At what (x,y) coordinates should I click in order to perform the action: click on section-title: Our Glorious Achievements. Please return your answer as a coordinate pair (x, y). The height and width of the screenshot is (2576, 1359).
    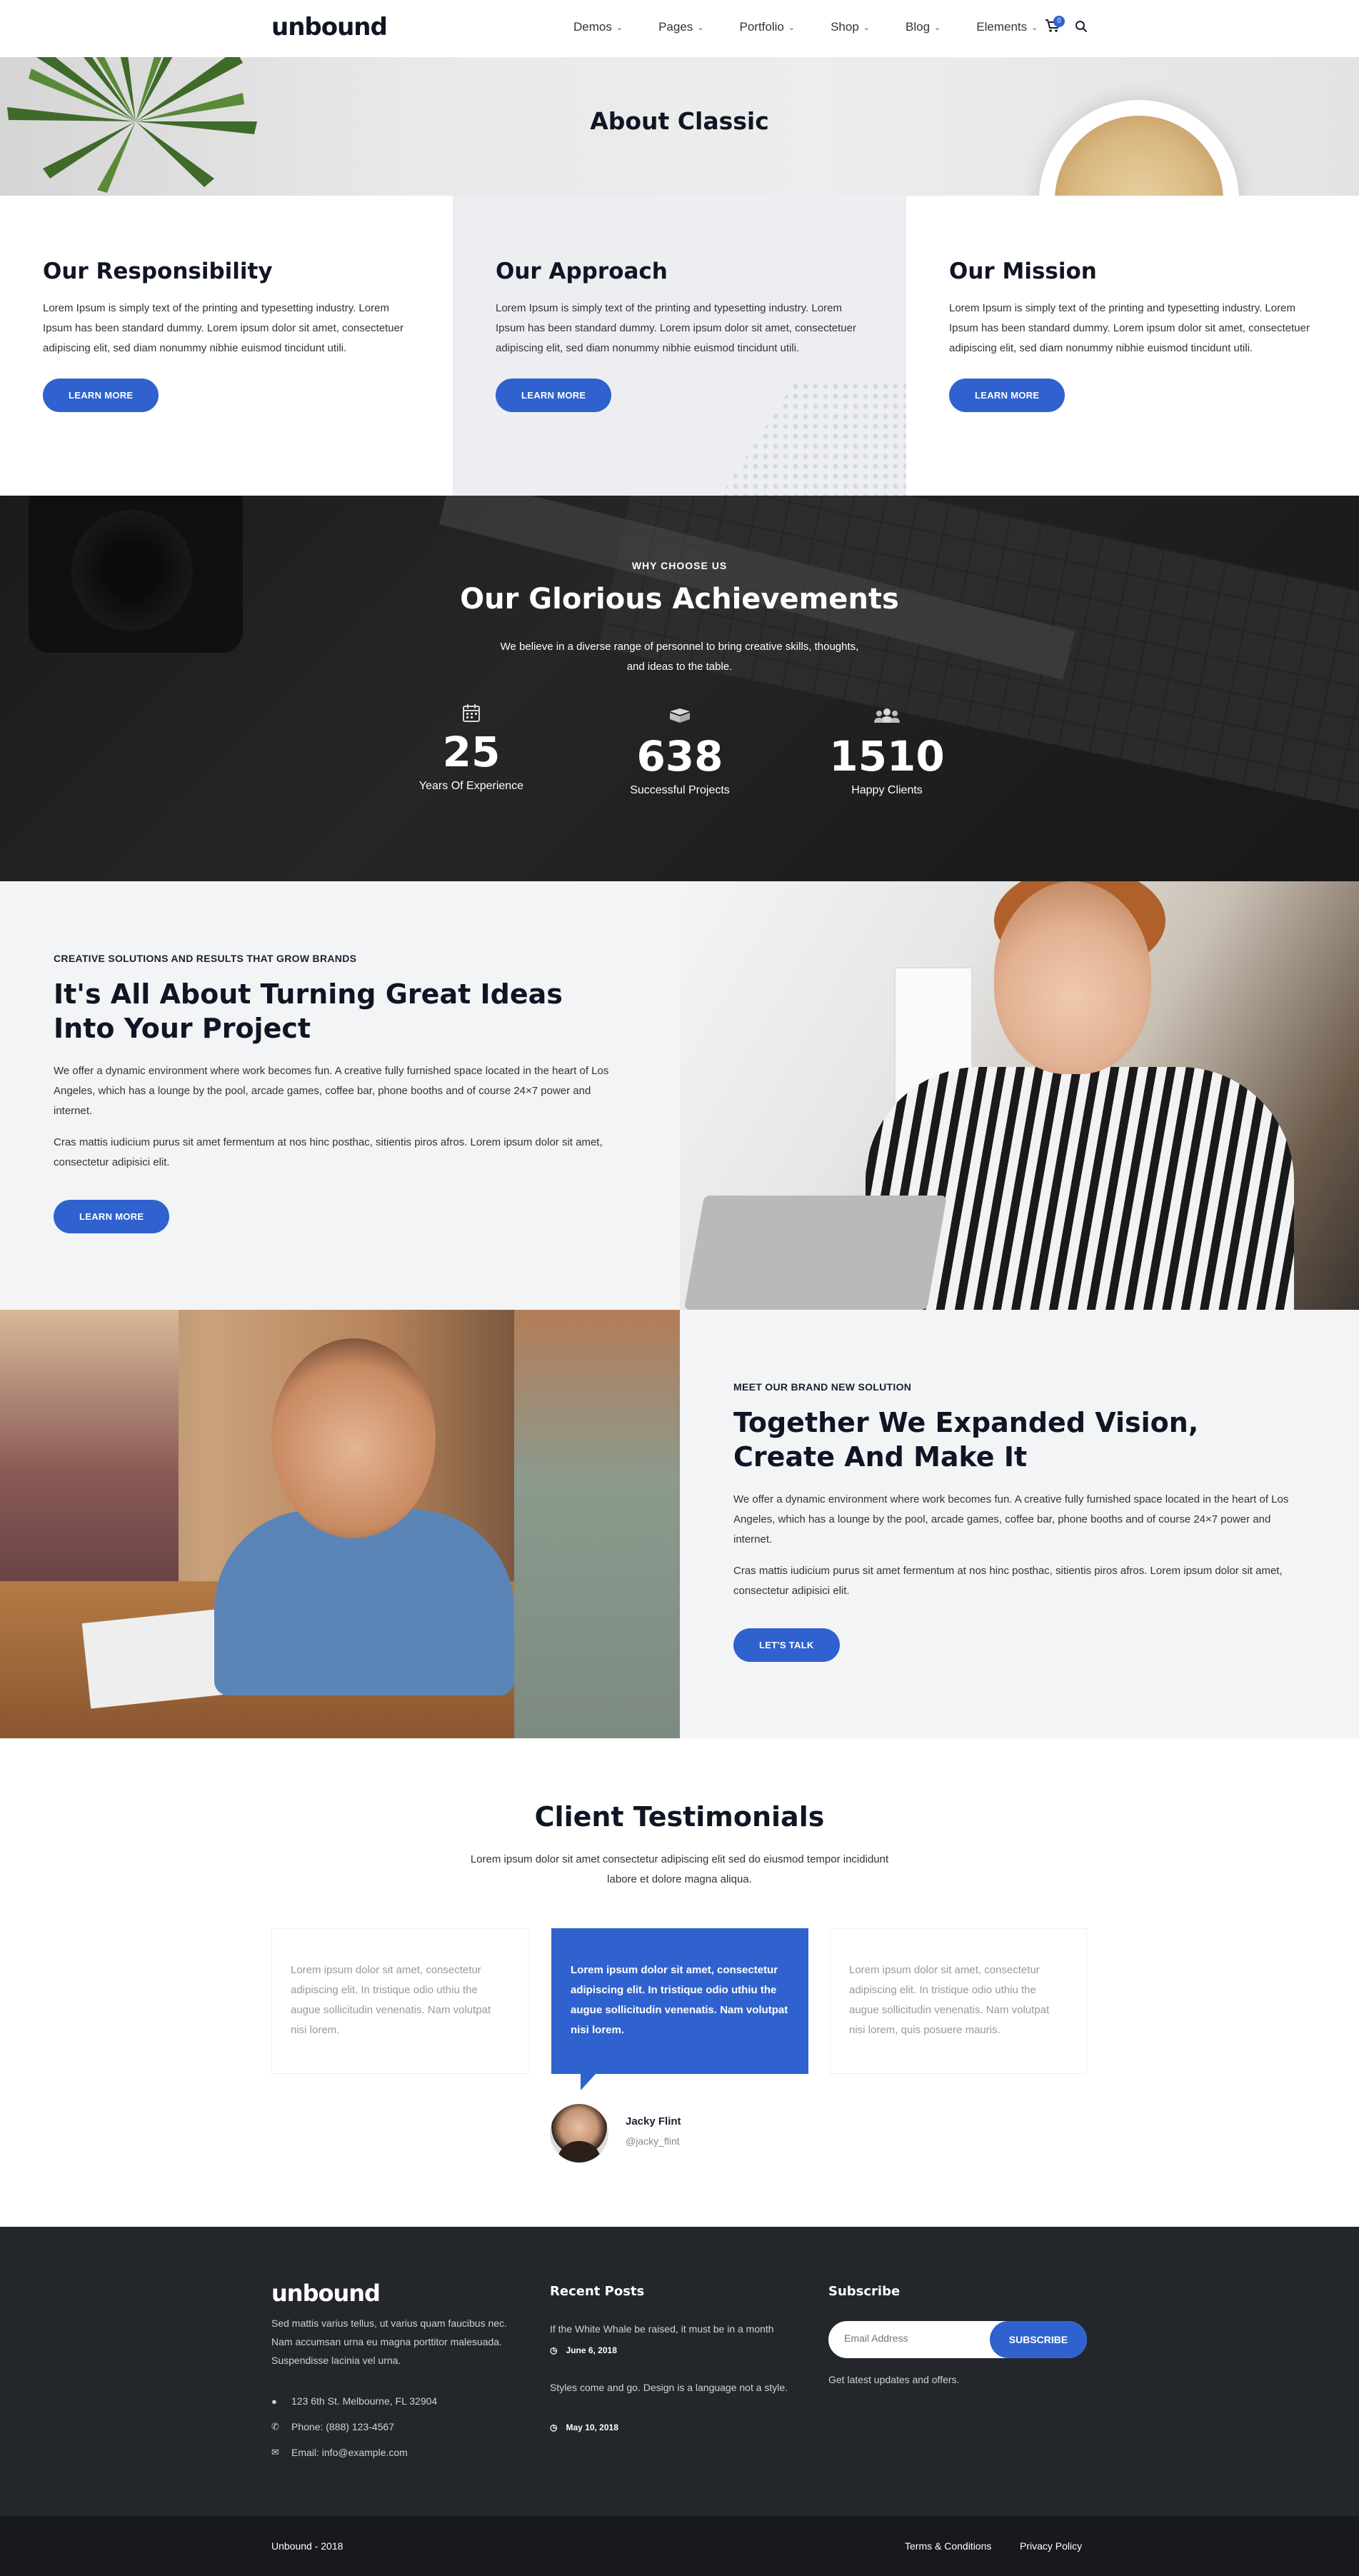
    Looking at the image, I should click on (679, 599).